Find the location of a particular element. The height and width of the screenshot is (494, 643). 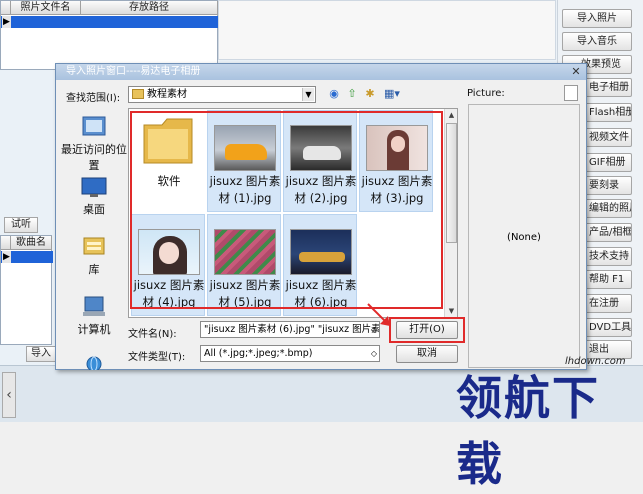

view-menu-icon: ▦▾ is located at coordinates (392, 94).